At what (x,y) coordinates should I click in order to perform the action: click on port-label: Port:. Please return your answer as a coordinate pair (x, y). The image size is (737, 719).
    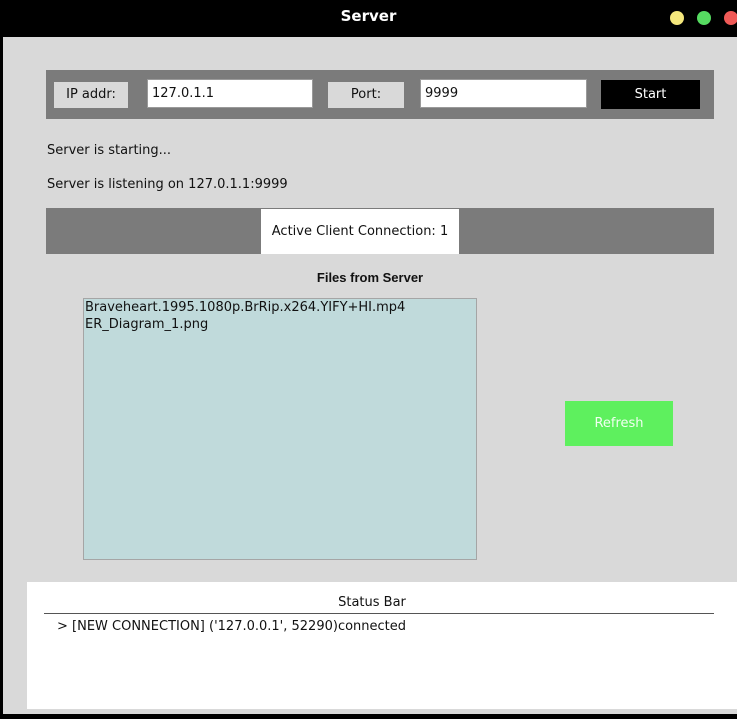
    Looking at the image, I should click on (366, 95).